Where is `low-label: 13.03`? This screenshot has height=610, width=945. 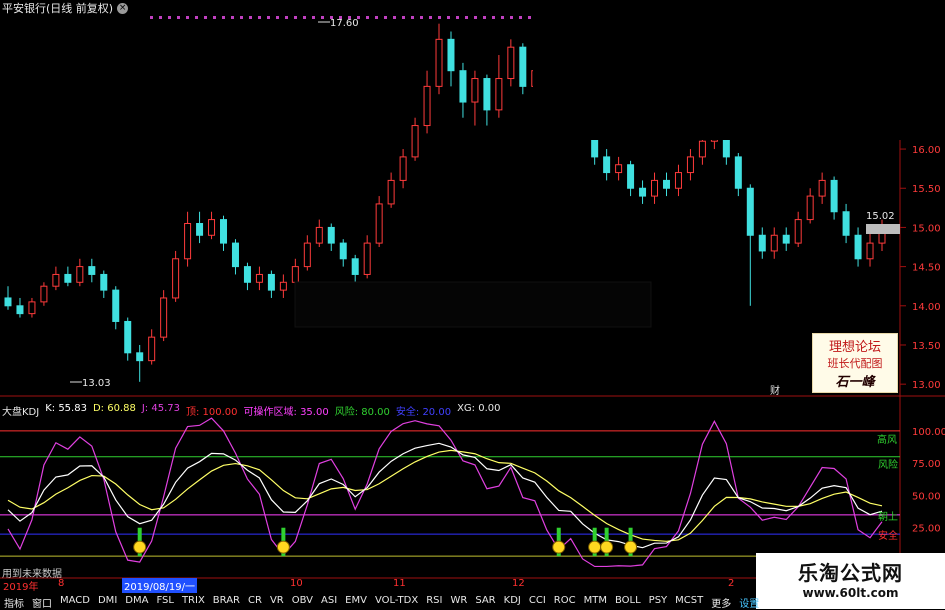 low-label: 13.03 is located at coordinates (90, 383).